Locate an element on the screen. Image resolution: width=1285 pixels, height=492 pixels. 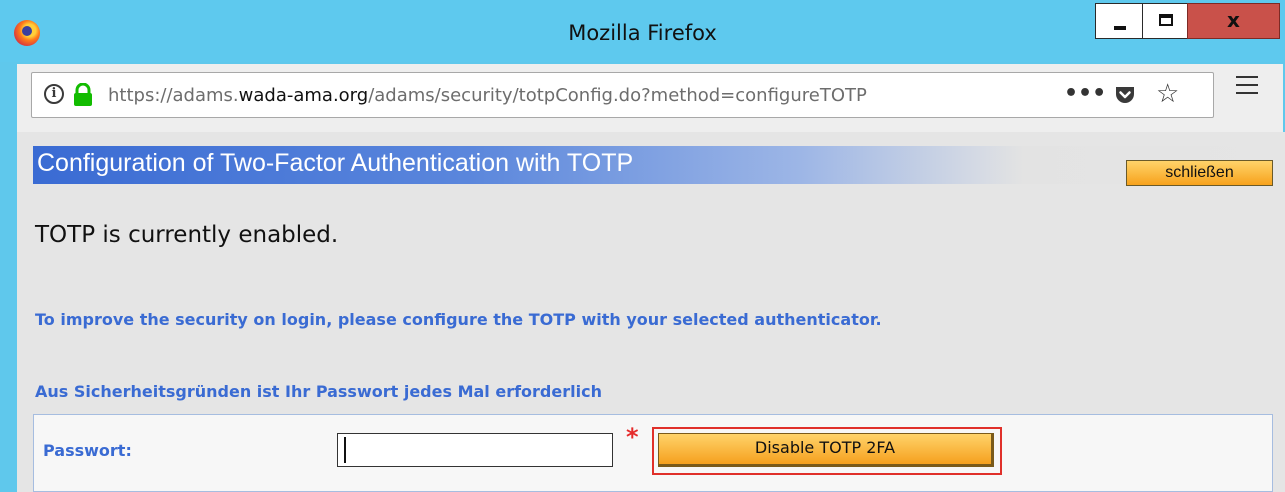
totp-status-text: TOTP is currently enabled. is located at coordinates (187, 235).